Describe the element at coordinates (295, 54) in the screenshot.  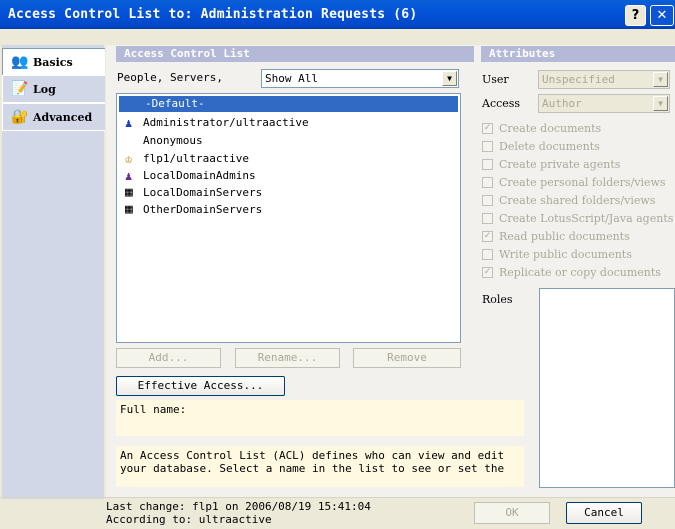
I see `acl-header: Access Control List` at that location.